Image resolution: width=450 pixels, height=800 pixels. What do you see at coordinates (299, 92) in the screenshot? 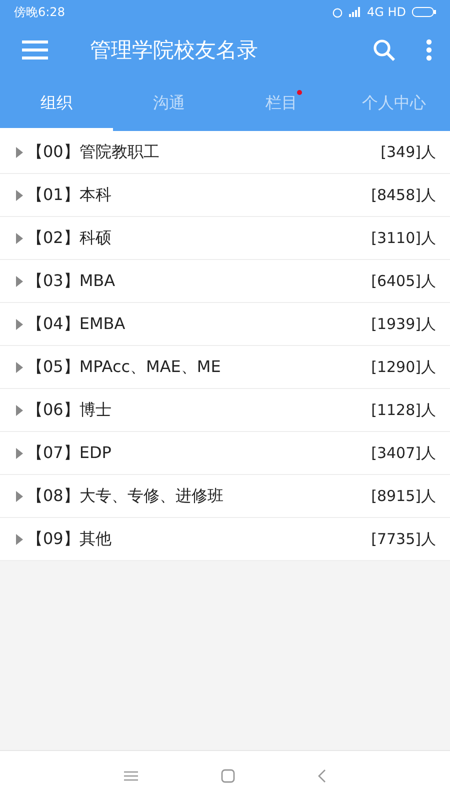
I see `notification-dot` at bounding box center [299, 92].